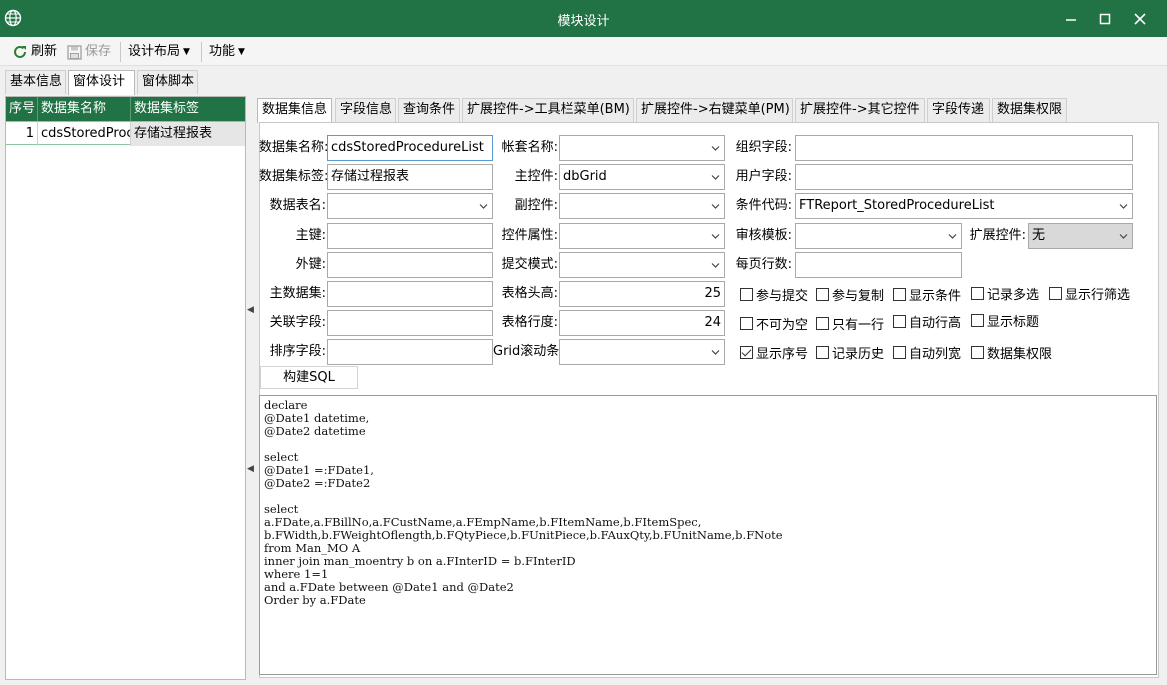 This screenshot has height=685, width=1167. I want to click on tab-field-pass: 字段传递, so click(958, 110).